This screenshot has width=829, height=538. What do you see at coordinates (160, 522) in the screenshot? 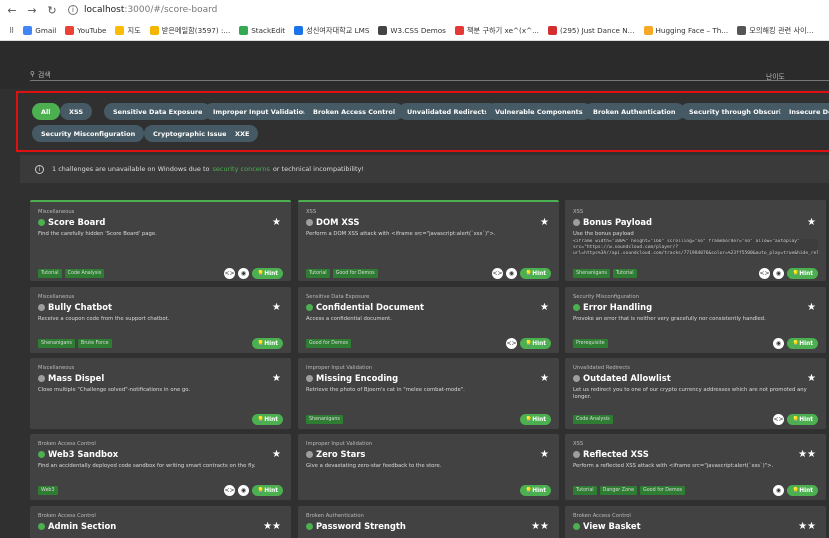
I see `challenge-card: Broken Access Control Admin Section ★★` at bounding box center [160, 522].